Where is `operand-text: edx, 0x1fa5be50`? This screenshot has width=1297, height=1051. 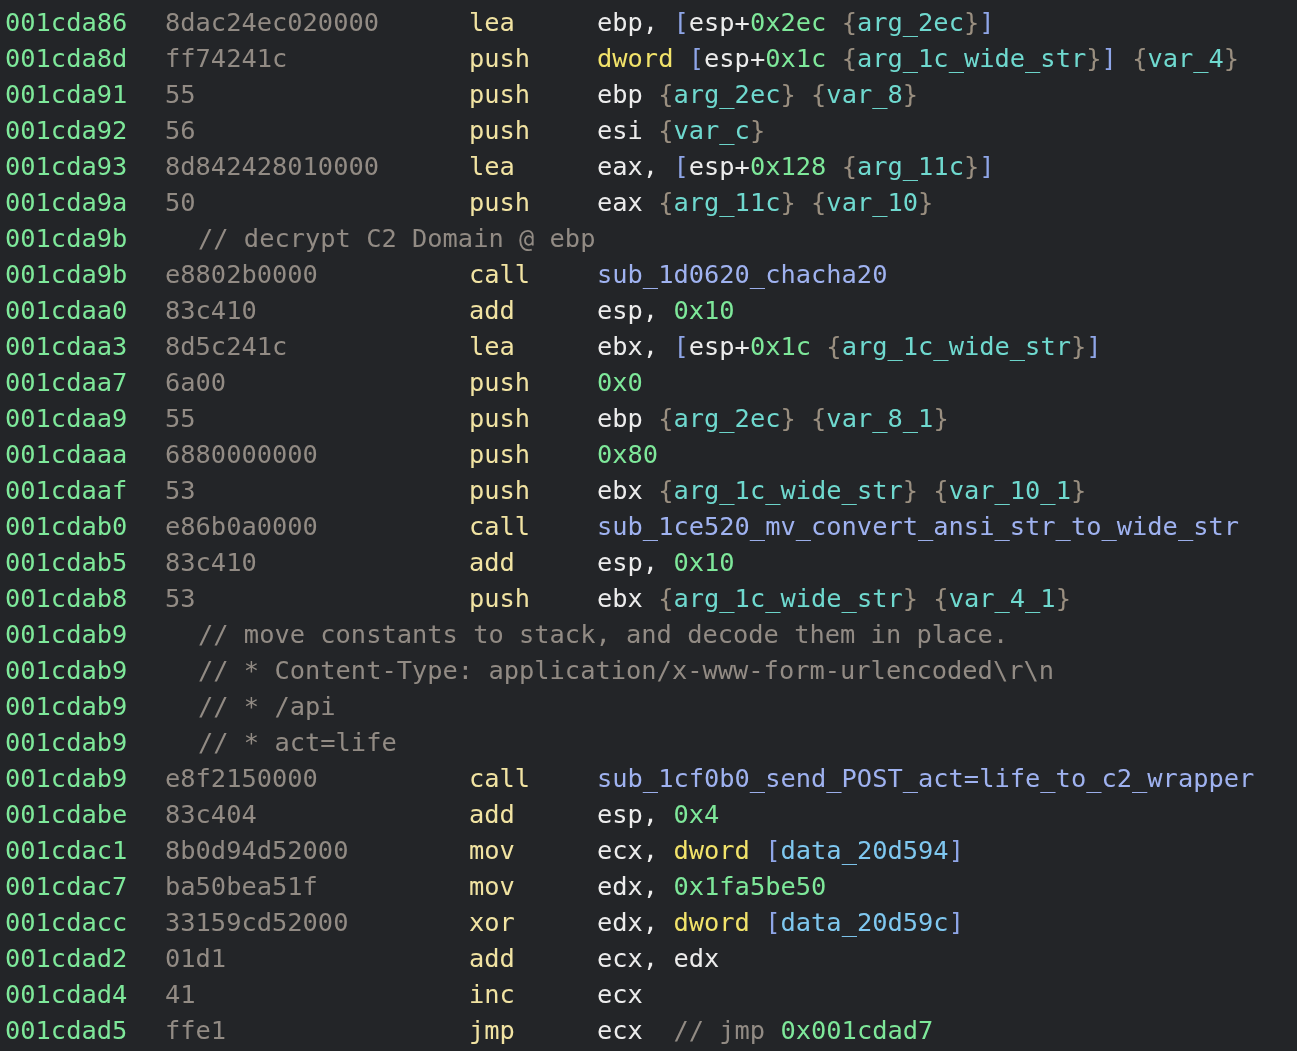 operand-text: edx, 0x1fa5be50 is located at coordinates (712, 886).